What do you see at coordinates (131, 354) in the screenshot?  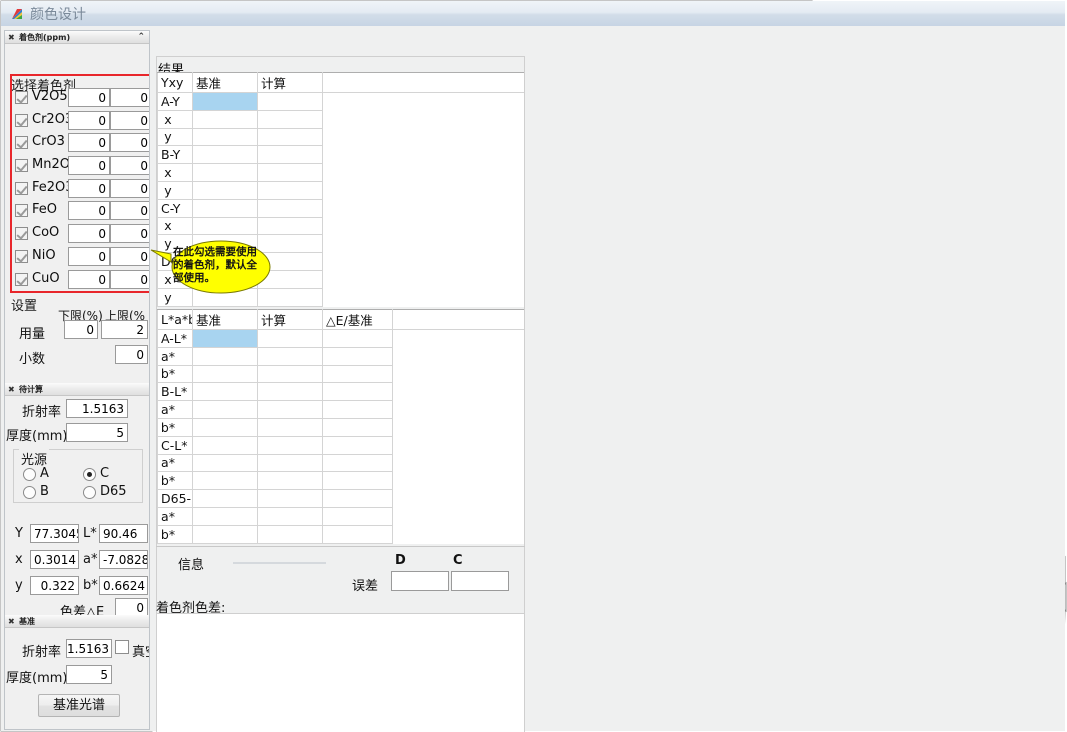 I see `decimal-input: 0` at bounding box center [131, 354].